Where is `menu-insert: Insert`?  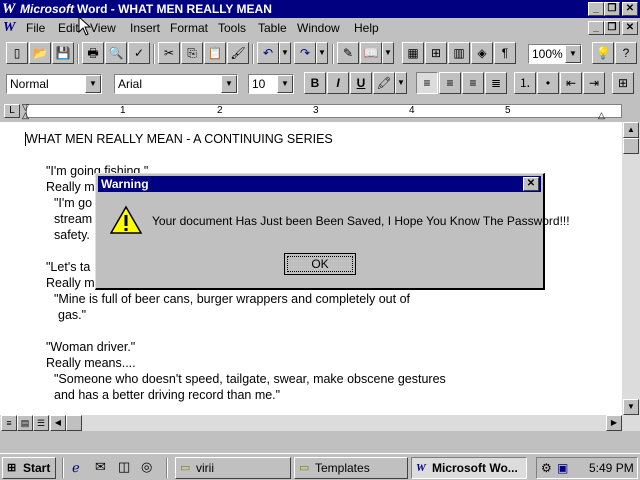
menu-insert: Insert is located at coordinates (145, 28).